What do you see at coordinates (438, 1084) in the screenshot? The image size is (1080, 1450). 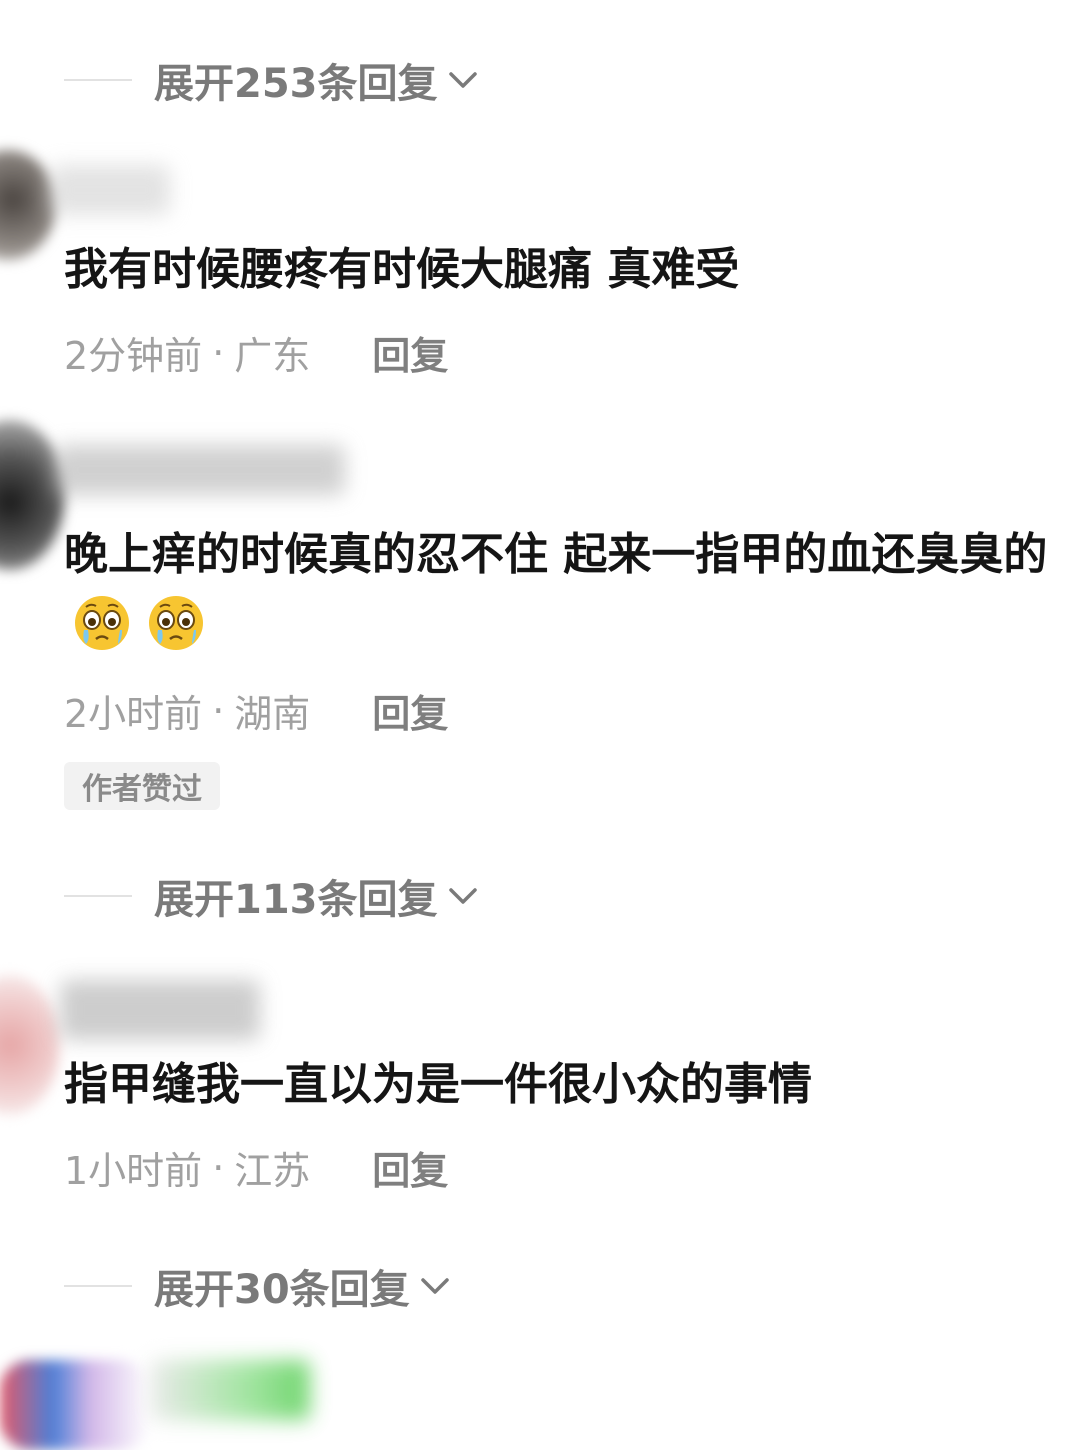 I see `comment-text: 指甲缝我一直以为是一件很小众的事情` at bounding box center [438, 1084].